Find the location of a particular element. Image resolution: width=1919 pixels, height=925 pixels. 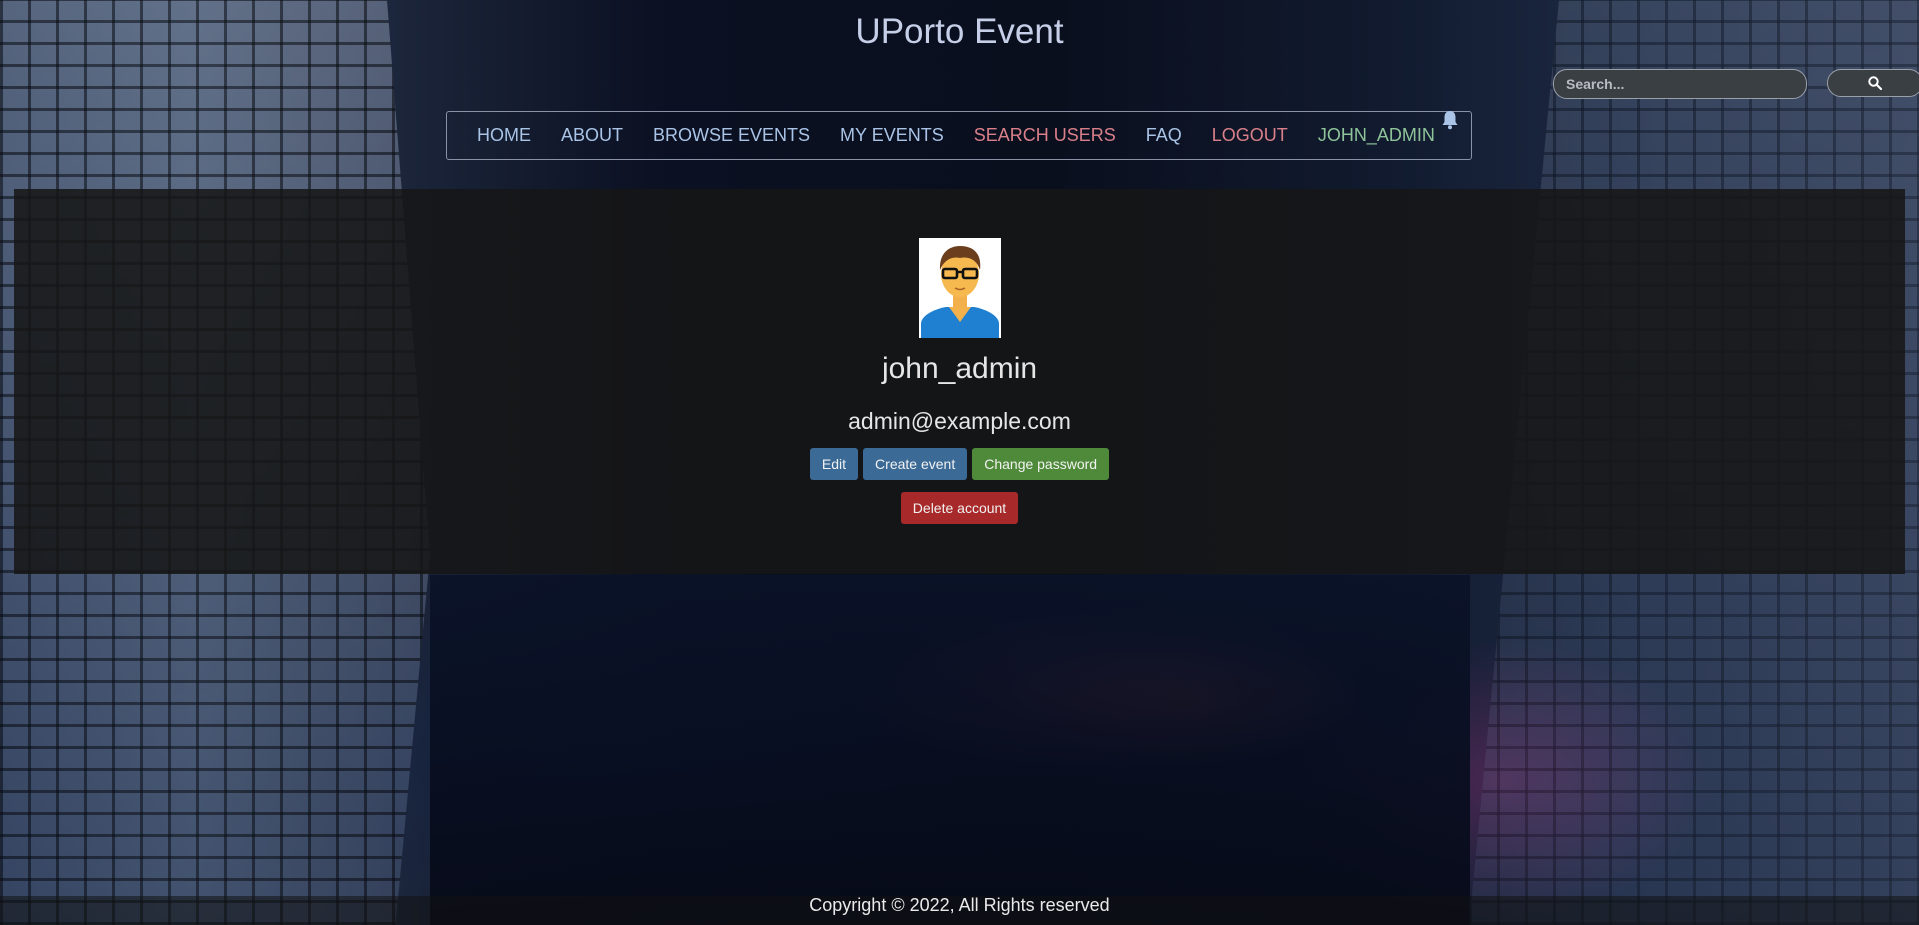

nav-logout: LOGOUT is located at coordinates (1250, 135).